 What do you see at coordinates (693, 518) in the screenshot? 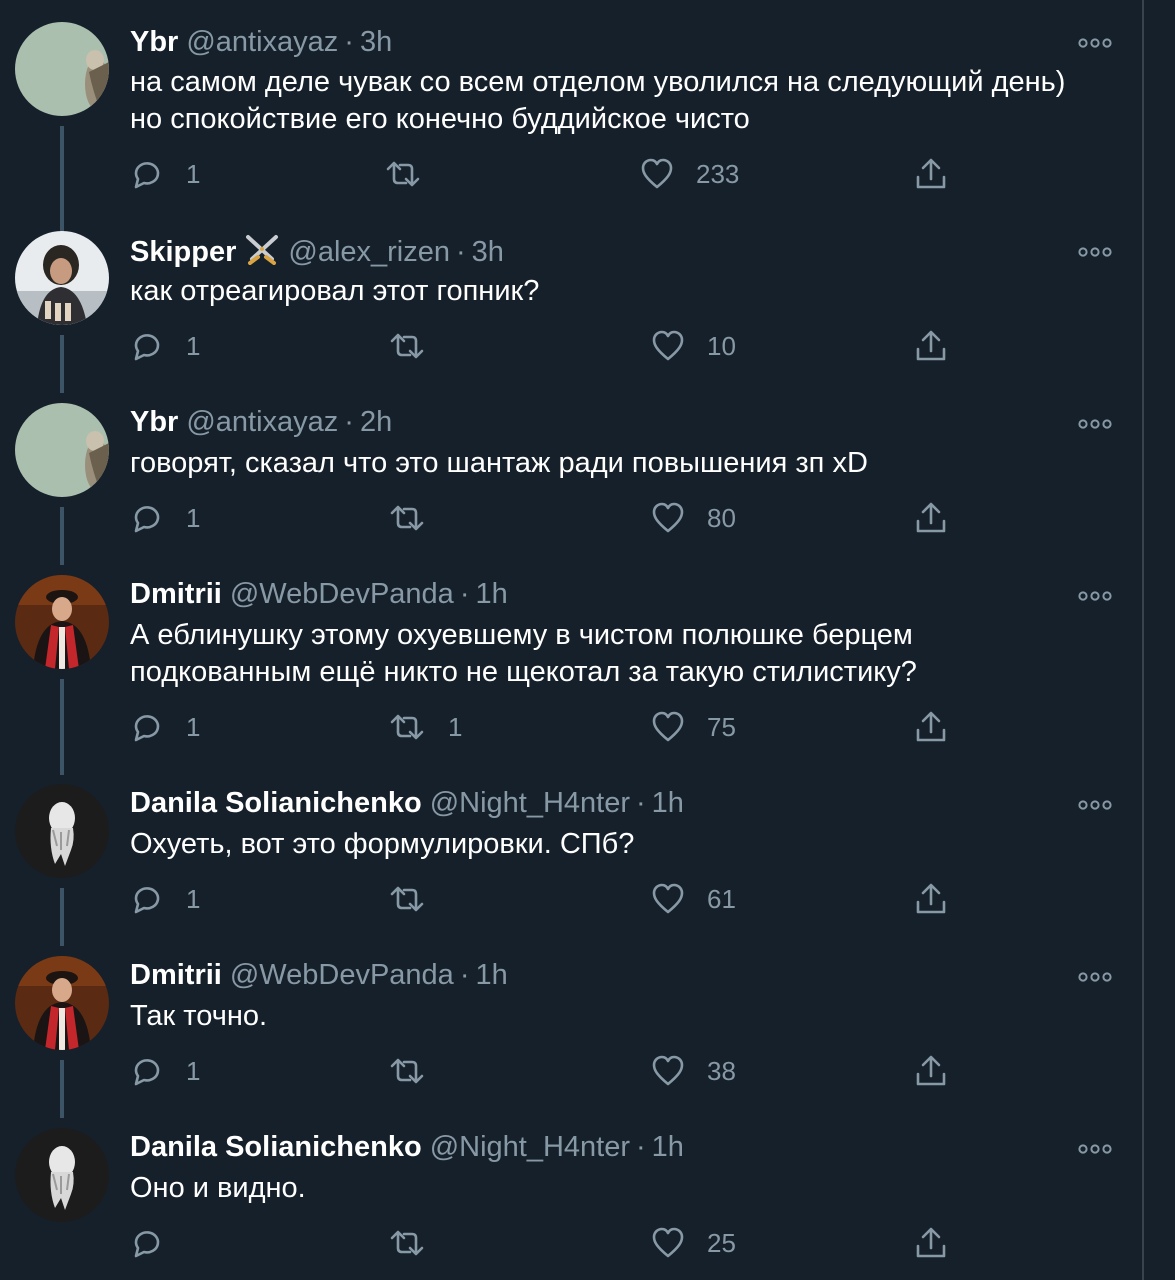
I see `like-button: 80` at bounding box center [693, 518].